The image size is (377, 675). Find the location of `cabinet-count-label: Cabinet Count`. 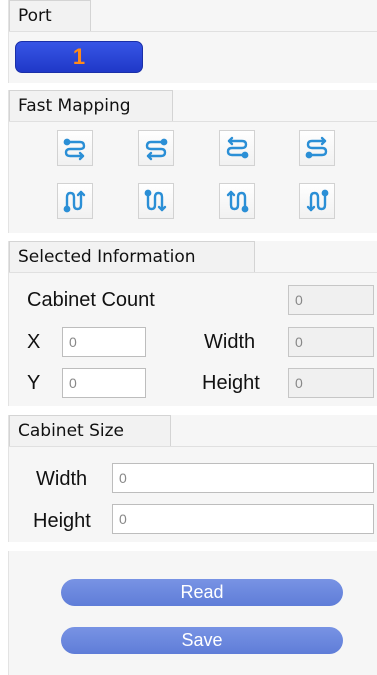

cabinet-count-label: Cabinet Count is located at coordinates (91, 300).